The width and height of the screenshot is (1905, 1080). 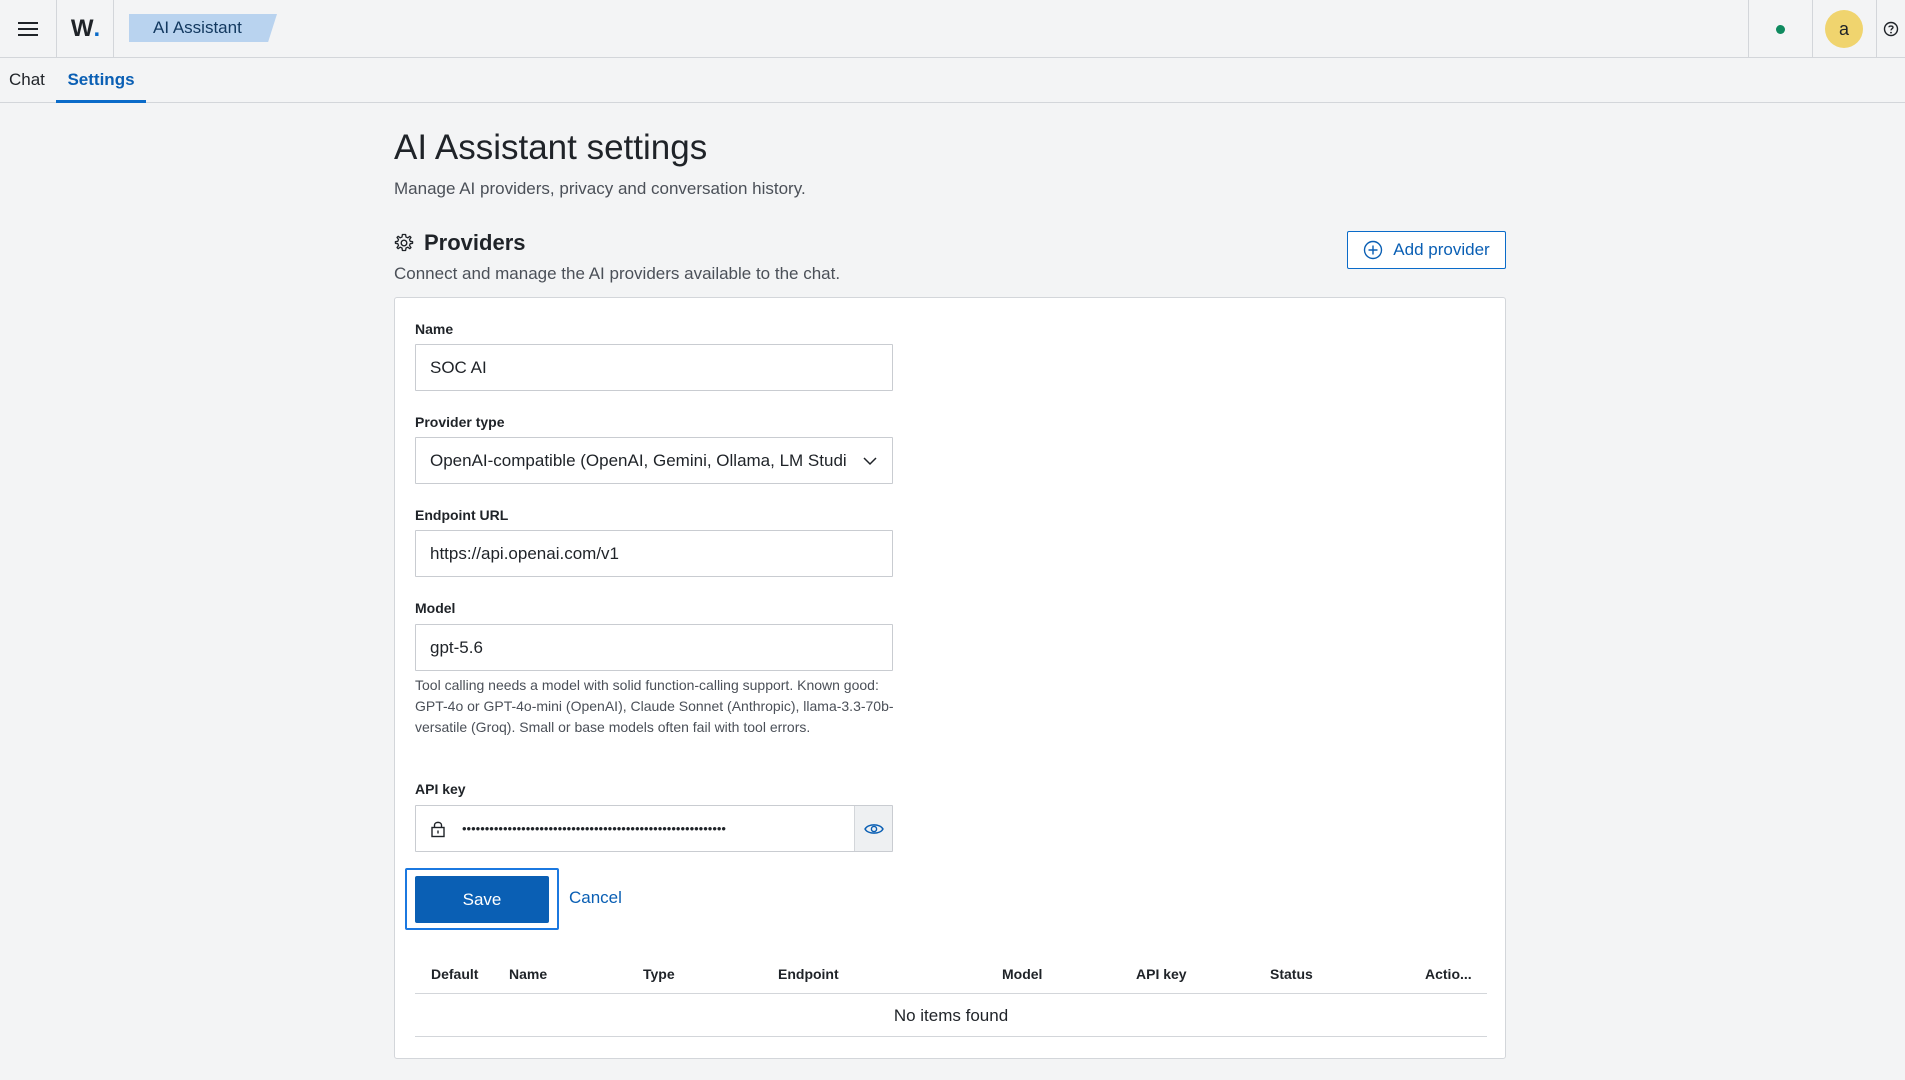 I want to click on tab-bar: Chat Settings, so click(x=952, y=81).